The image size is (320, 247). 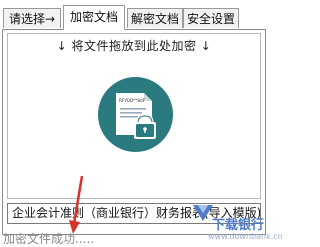 I want to click on encrypted-document-lock-icon: RFYOD**8dF, so click(x=135, y=114).